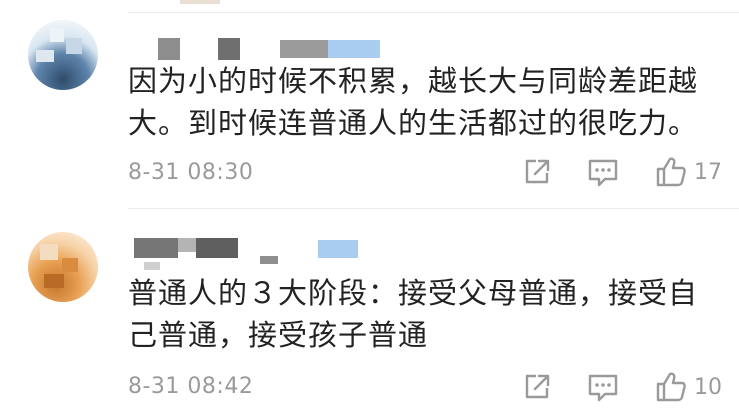 The image size is (739, 410). What do you see at coordinates (369, 6) in the screenshot?
I see `previous-comment-edge` at bounding box center [369, 6].